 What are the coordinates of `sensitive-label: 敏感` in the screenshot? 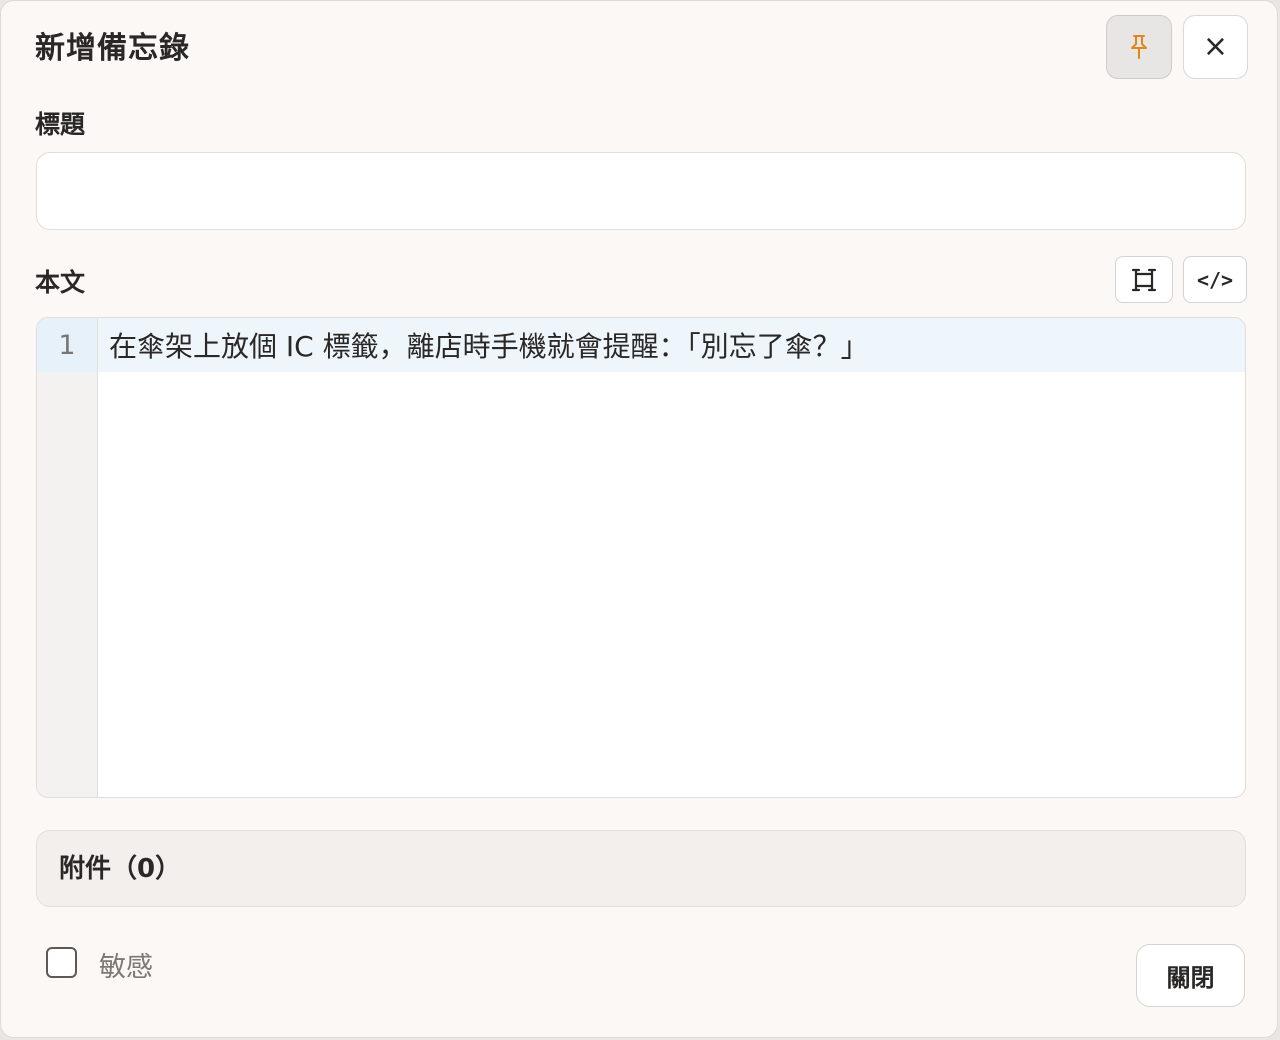 It's located at (126, 964).